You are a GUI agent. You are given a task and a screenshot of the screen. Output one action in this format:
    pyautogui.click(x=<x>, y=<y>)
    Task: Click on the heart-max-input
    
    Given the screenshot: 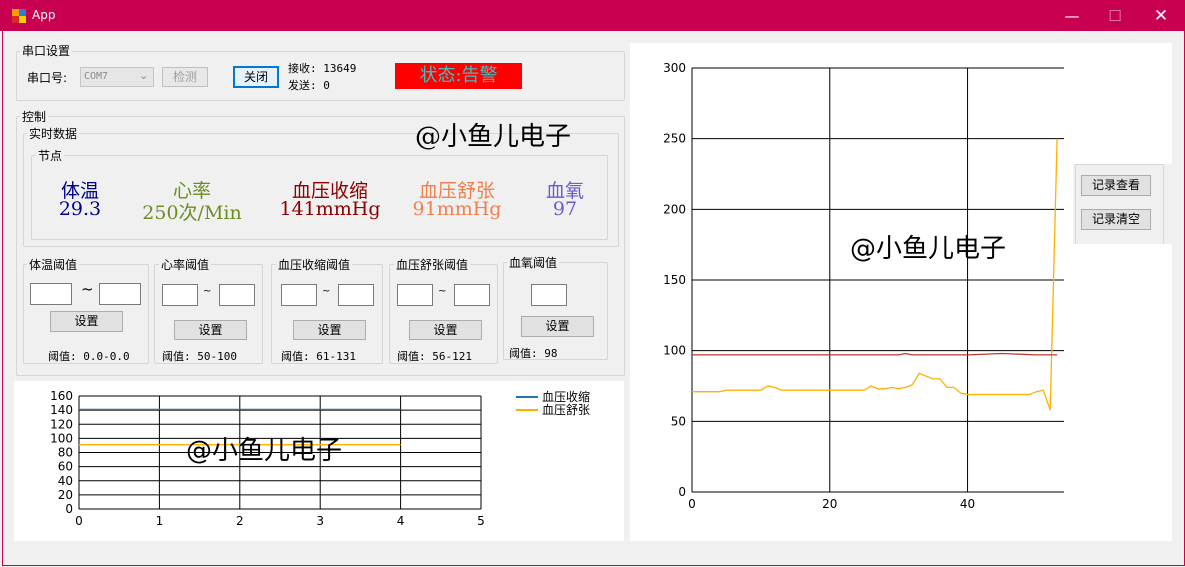 What is the action you would take?
    pyautogui.click(x=237, y=295)
    